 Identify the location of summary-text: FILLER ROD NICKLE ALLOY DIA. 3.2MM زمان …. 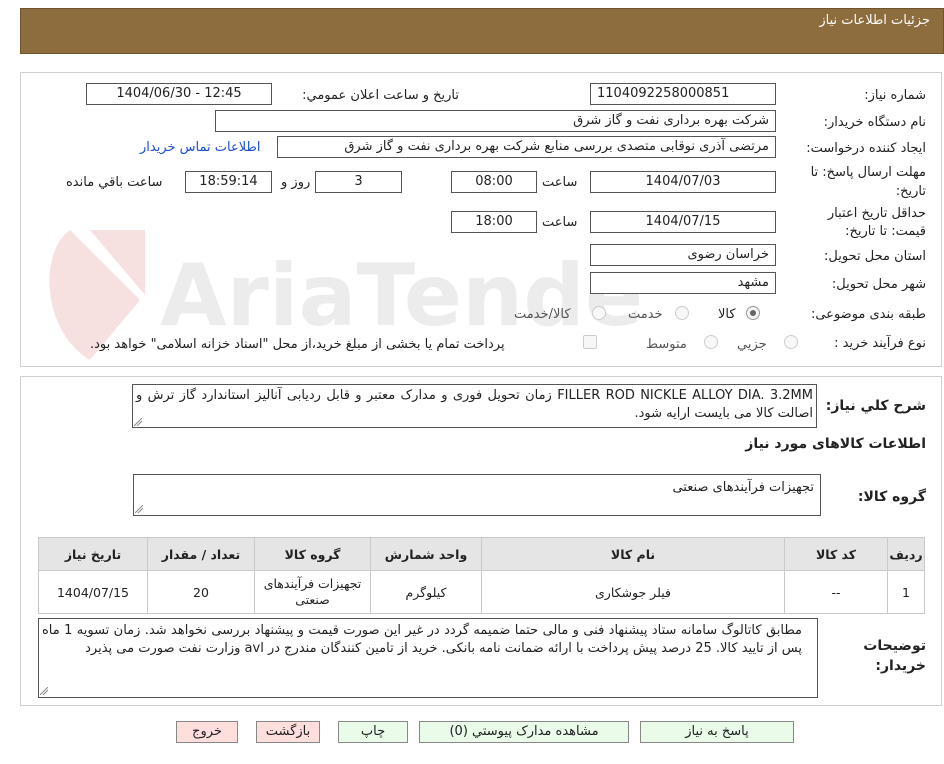
(474, 404).